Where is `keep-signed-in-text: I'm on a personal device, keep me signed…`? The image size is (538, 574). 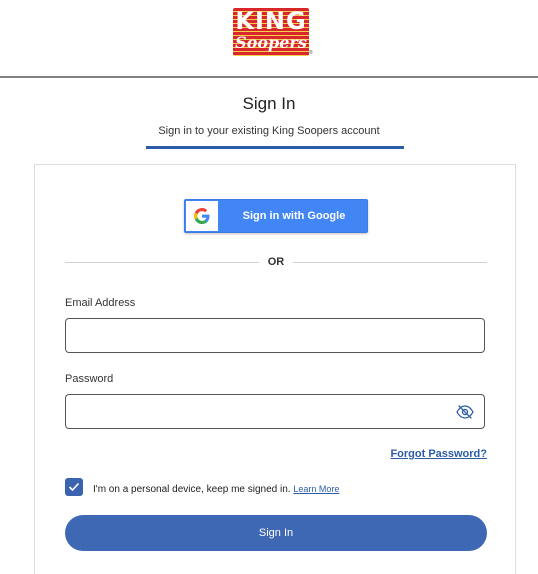
keep-signed-in-text: I'm on a personal device, keep me signed… is located at coordinates (216, 489).